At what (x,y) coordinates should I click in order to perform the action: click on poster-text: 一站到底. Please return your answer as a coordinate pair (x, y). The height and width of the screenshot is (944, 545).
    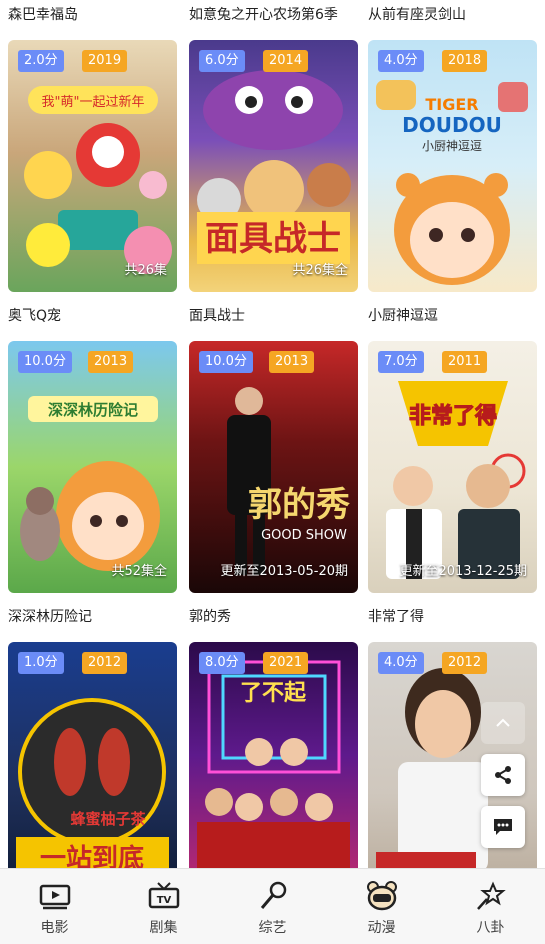
    Looking at the image, I should click on (92, 855).